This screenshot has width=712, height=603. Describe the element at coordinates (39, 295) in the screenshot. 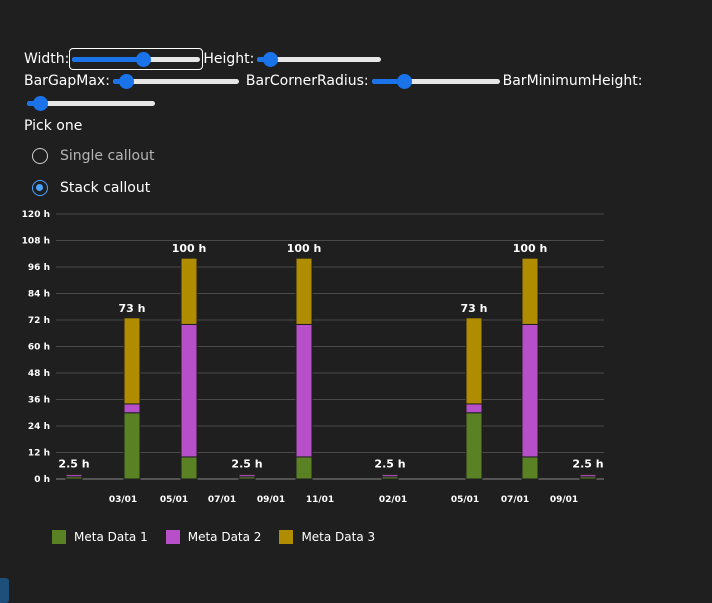

I see `y-tick-label: 84 h` at that location.